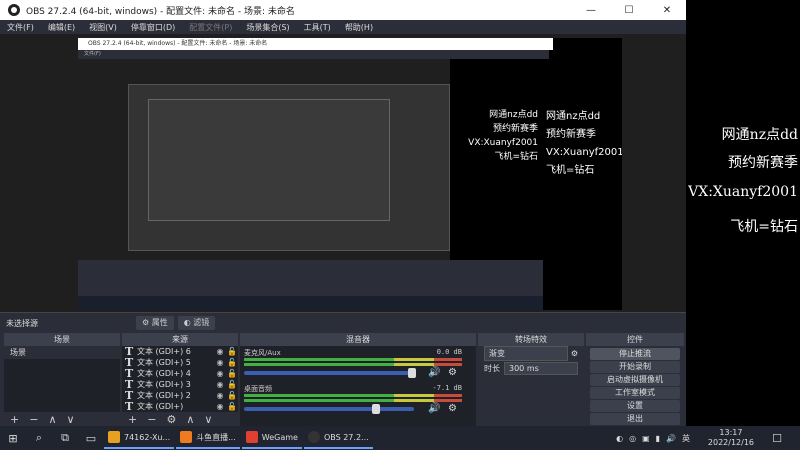 This screenshot has height=450, width=800. I want to click on duration-input: 300 ms, so click(541, 368).